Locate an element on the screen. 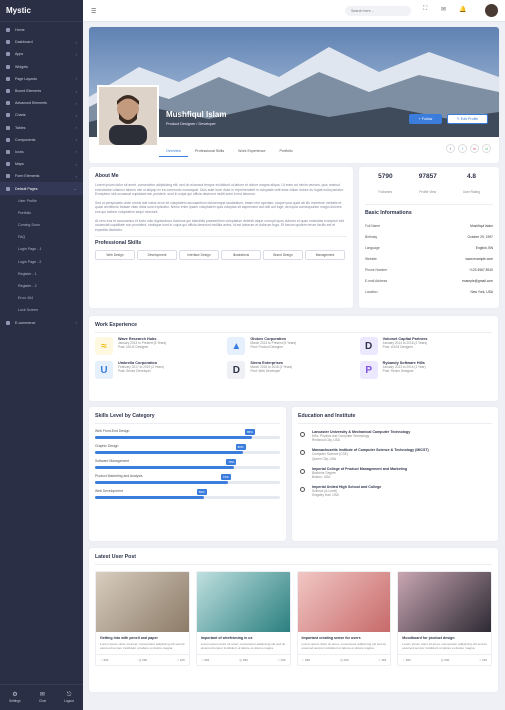 The width and height of the screenshot is (505, 710). menu-toggle-icon: ☰ is located at coordinates (93, 11).